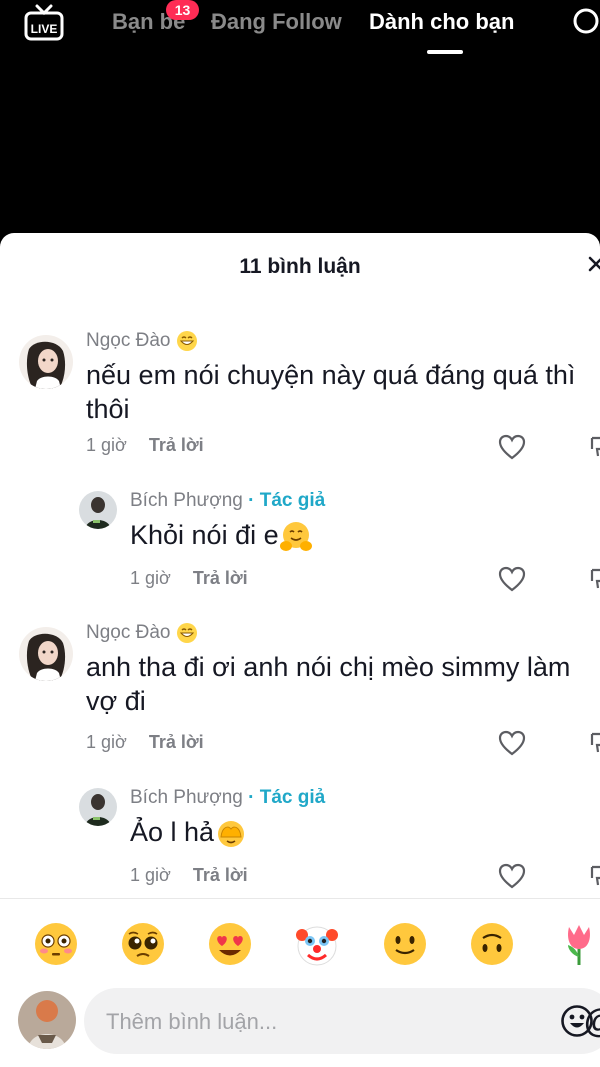 The width and height of the screenshot is (600, 1067). I want to click on search-icon, so click(586, 23).